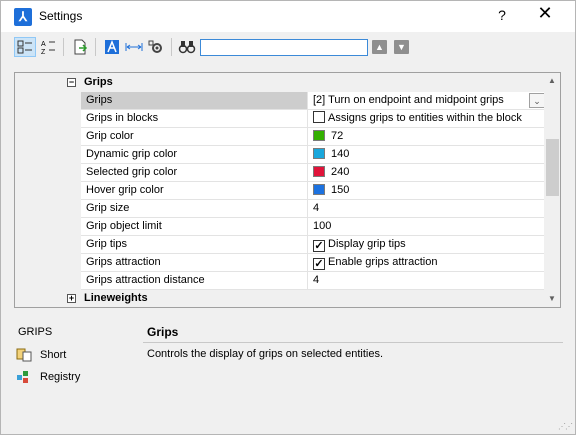  What do you see at coordinates (194, 190) in the screenshot?
I see `property-name: Hover grip color` at bounding box center [194, 190].